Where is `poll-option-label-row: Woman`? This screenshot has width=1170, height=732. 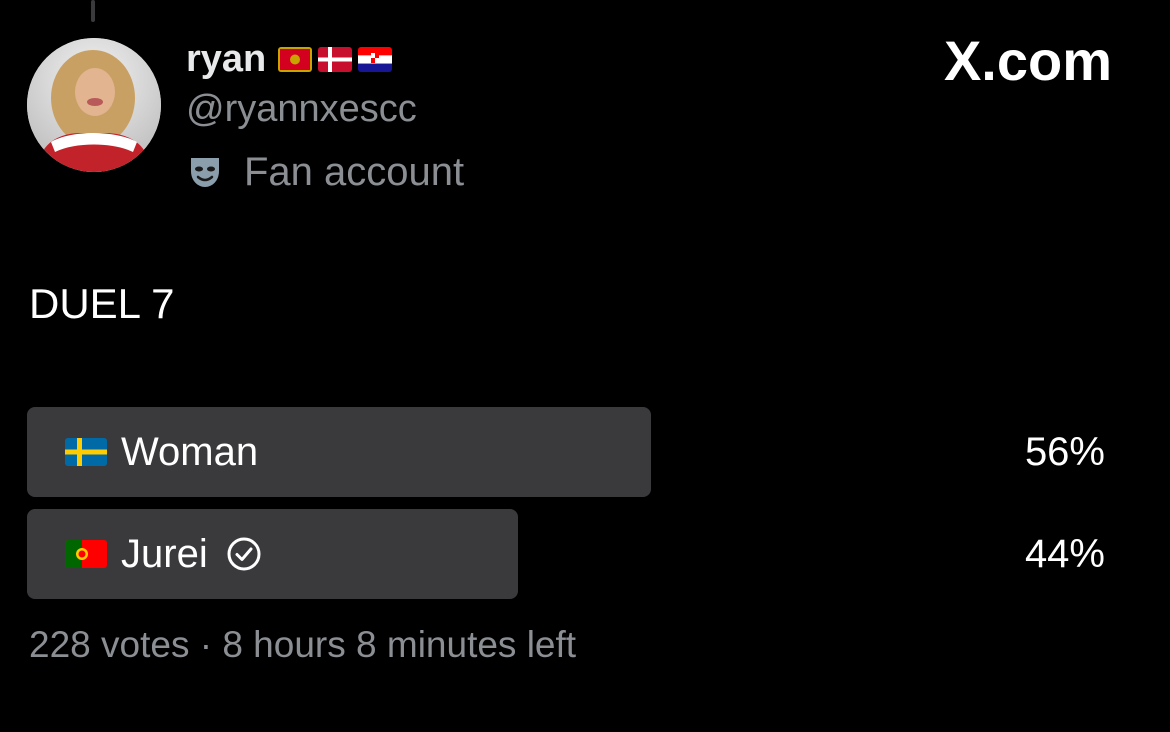 poll-option-label-row: Woman is located at coordinates (161, 452).